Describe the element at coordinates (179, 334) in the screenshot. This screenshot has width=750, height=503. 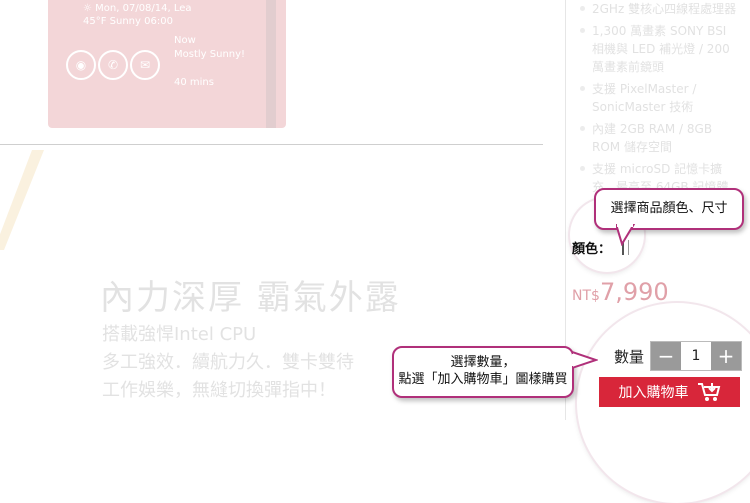
I see `banner-line-1: 搭載強悍Intel CPU` at that location.